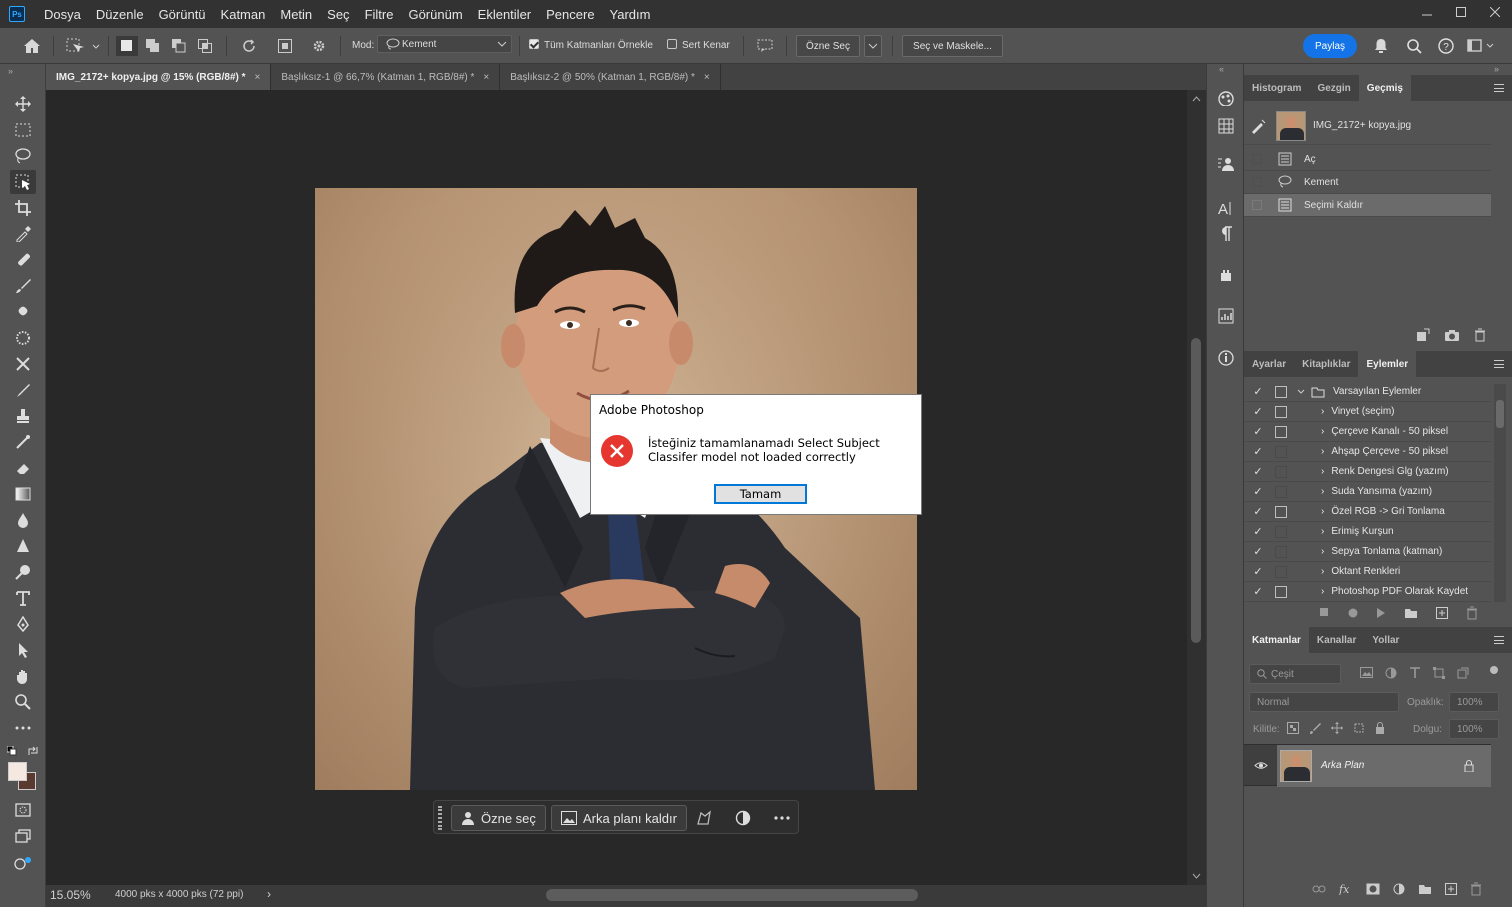 The image size is (1512, 907). I want to click on drag-handle, so click(440, 818).